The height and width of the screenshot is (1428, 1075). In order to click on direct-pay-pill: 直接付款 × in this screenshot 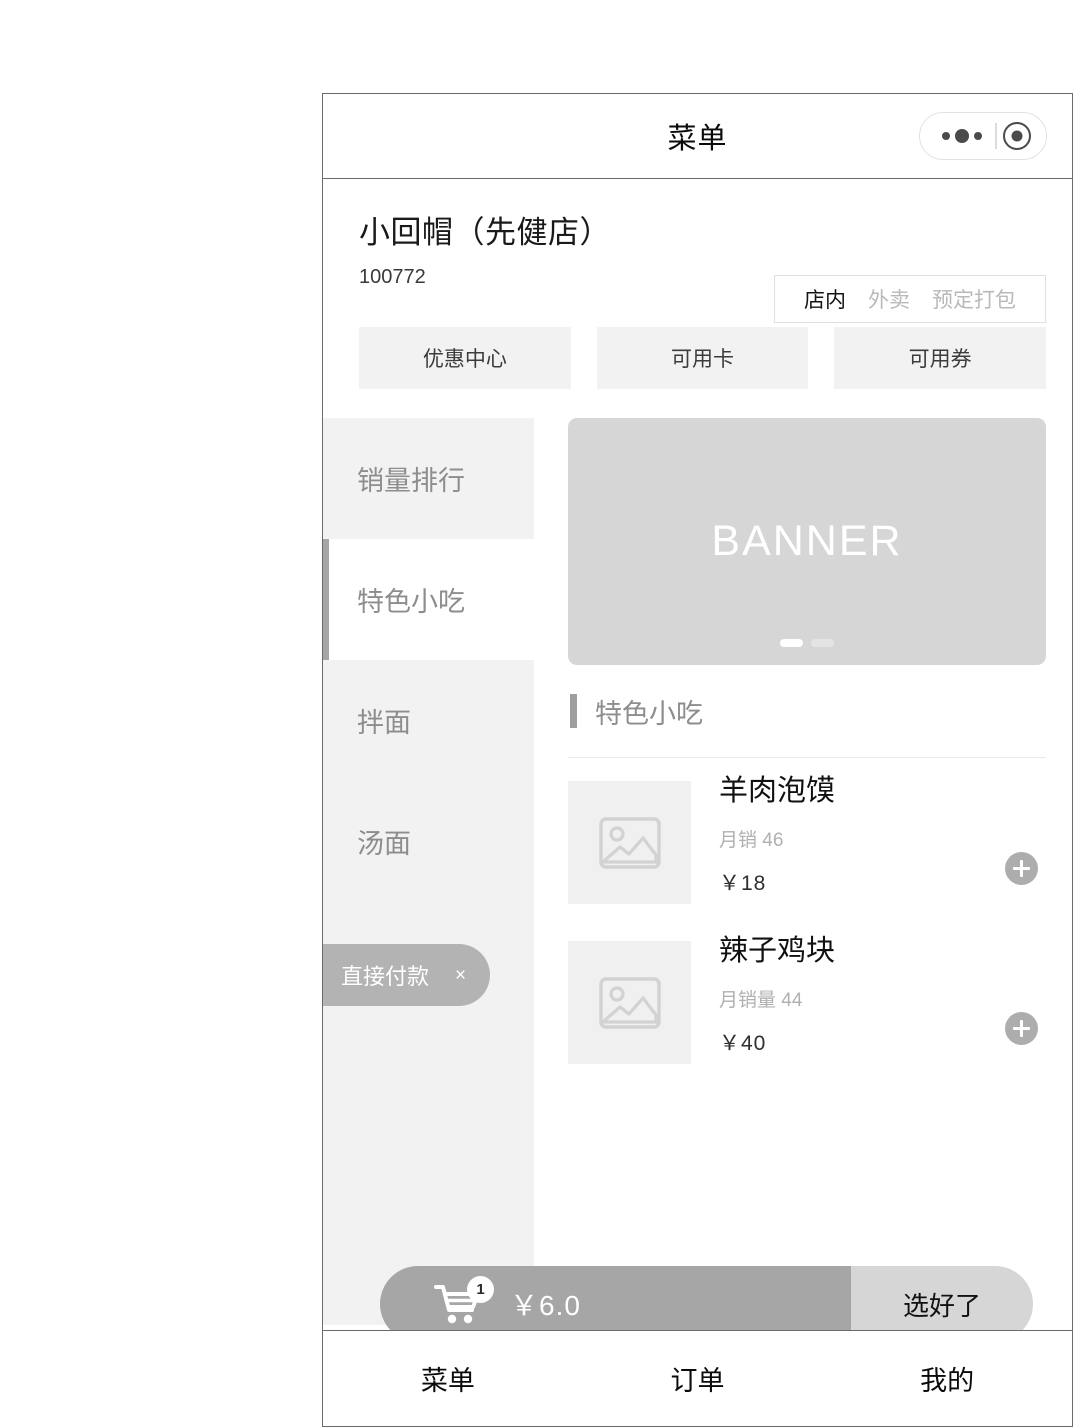, I will do `click(407, 975)`.